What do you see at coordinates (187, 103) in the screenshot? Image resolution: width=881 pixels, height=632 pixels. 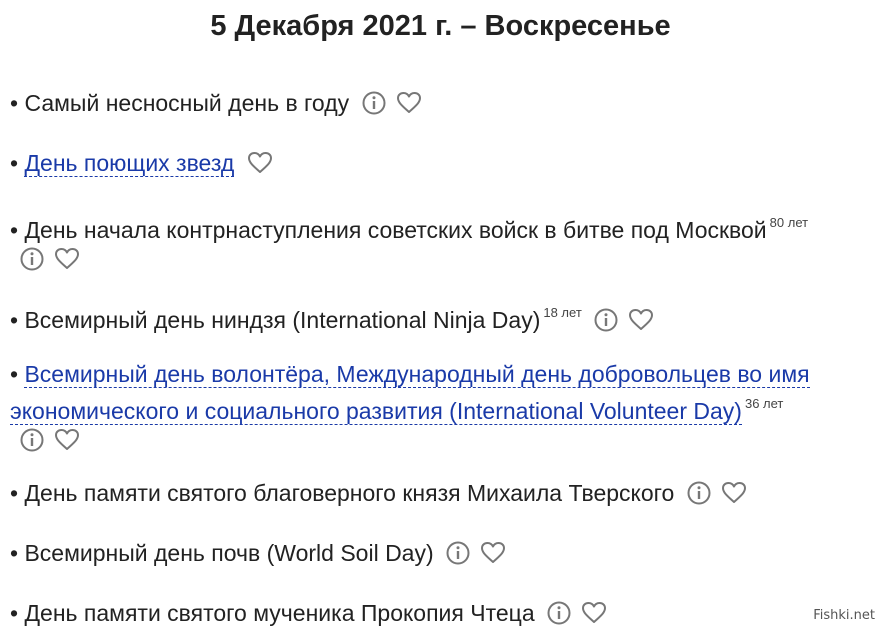 I see `holiday-text: Самый несносный день в году` at bounding box center [187, 103].